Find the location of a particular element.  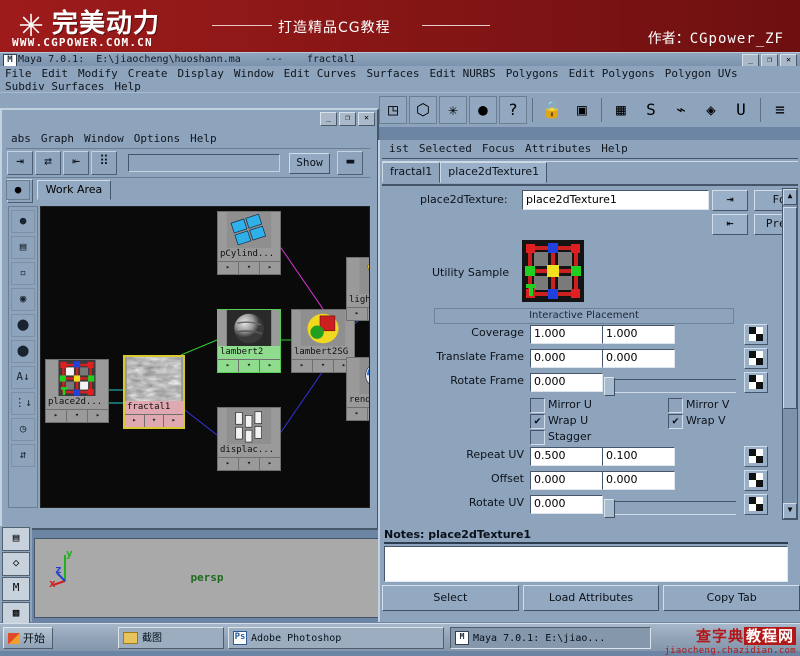

graph-node-lightLinker: light...▸▾▸ is located at coordinates (357, 289).